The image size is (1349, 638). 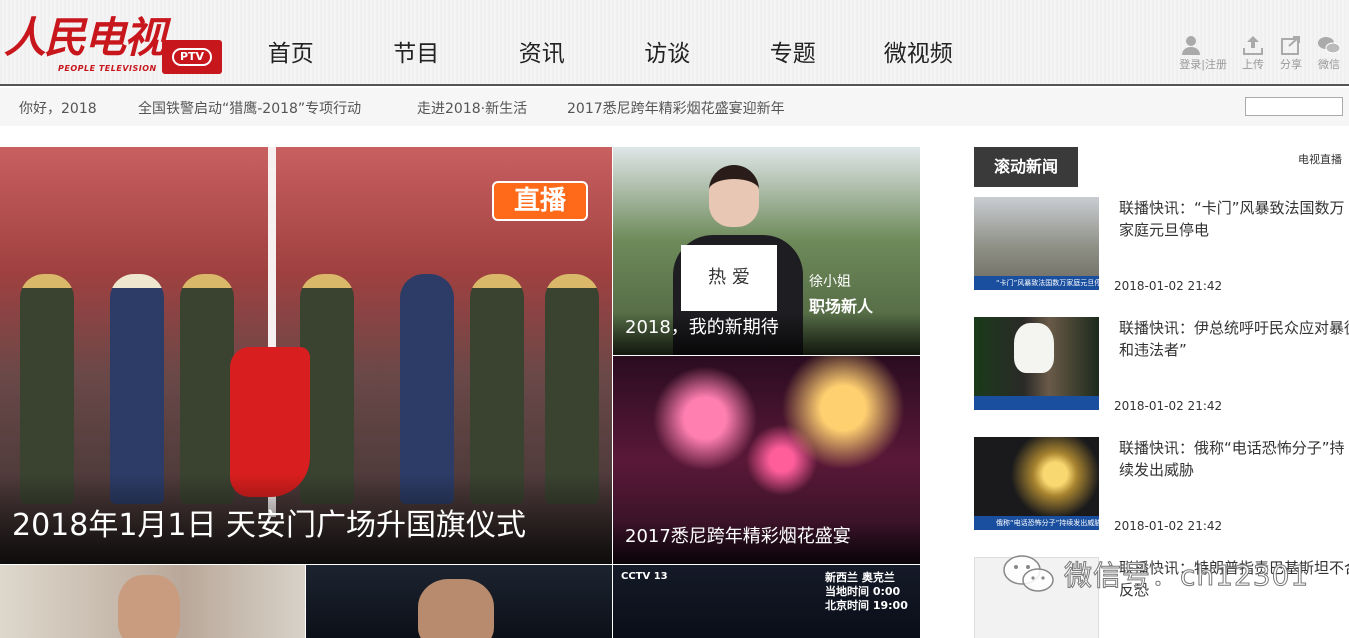 What do you see at coordinates (1036, 403) in the screenshot?
I see `news-thumb-bar` at bounding box center [1036, 403].